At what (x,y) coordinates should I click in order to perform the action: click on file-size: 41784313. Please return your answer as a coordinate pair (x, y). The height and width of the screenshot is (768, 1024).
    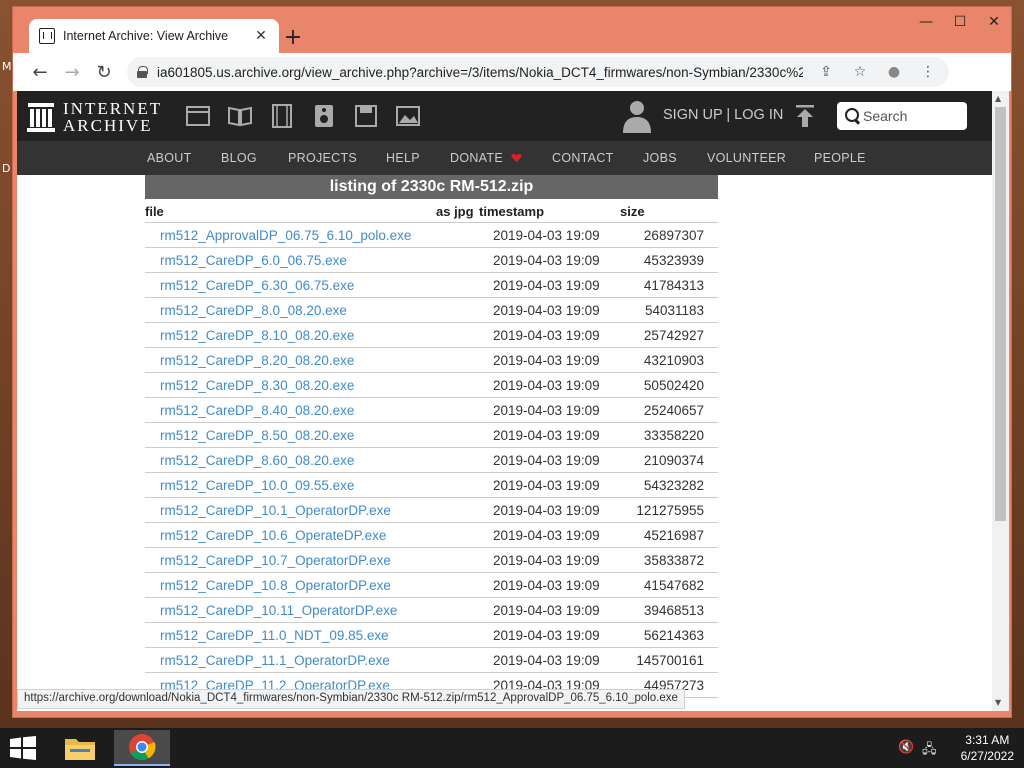
    Looking at the image, I should click on (673, 285).